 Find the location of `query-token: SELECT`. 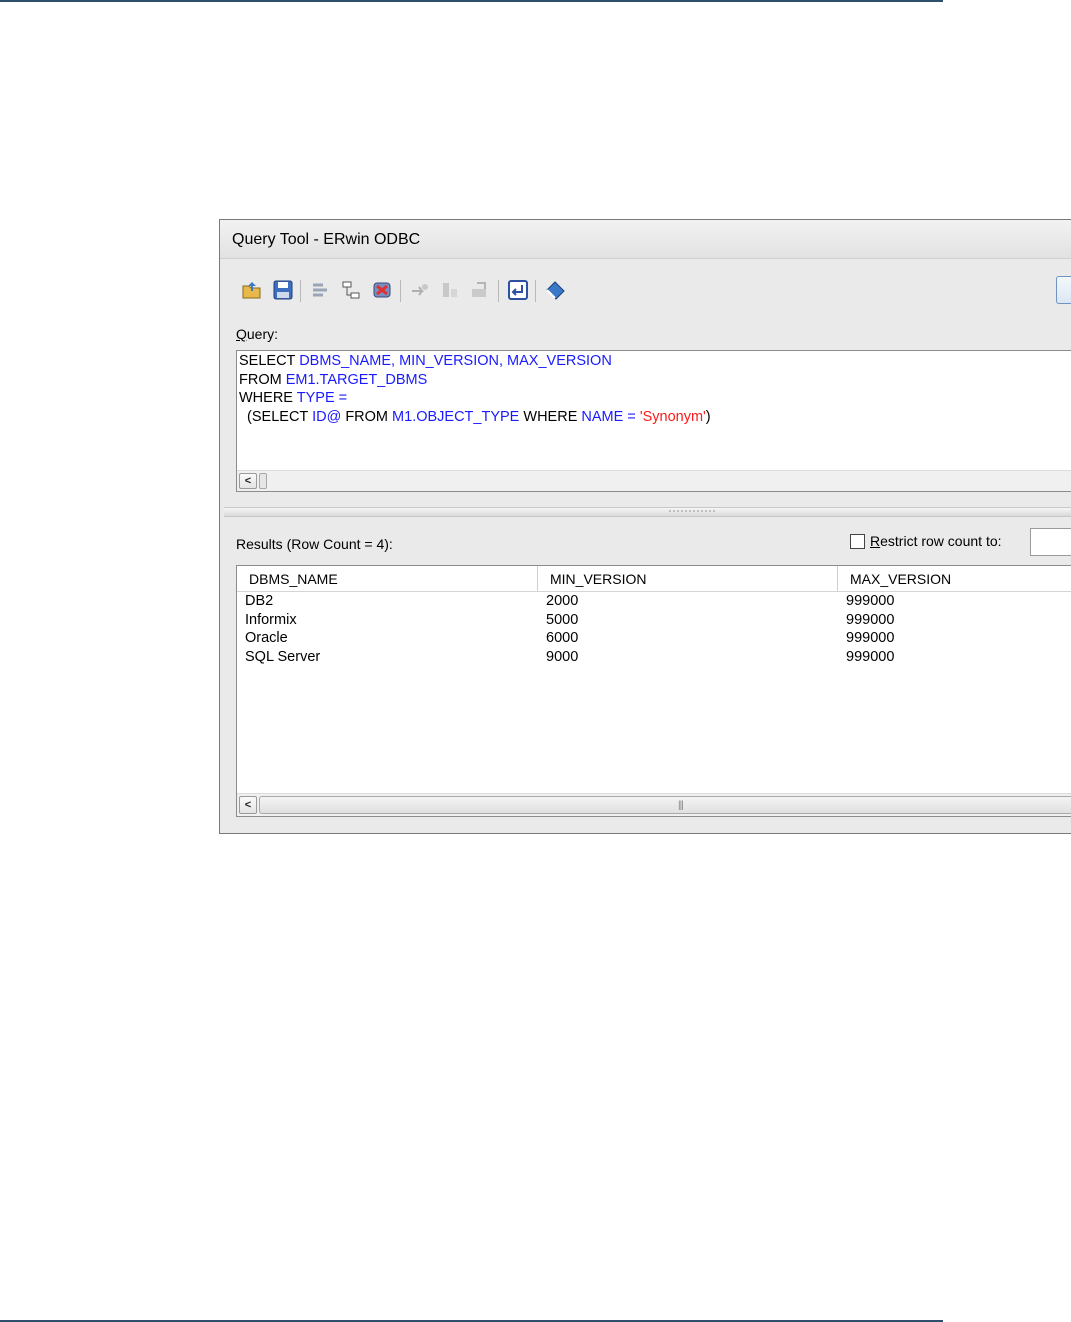

query-token: SELECT is located at coordinates (269, 361).